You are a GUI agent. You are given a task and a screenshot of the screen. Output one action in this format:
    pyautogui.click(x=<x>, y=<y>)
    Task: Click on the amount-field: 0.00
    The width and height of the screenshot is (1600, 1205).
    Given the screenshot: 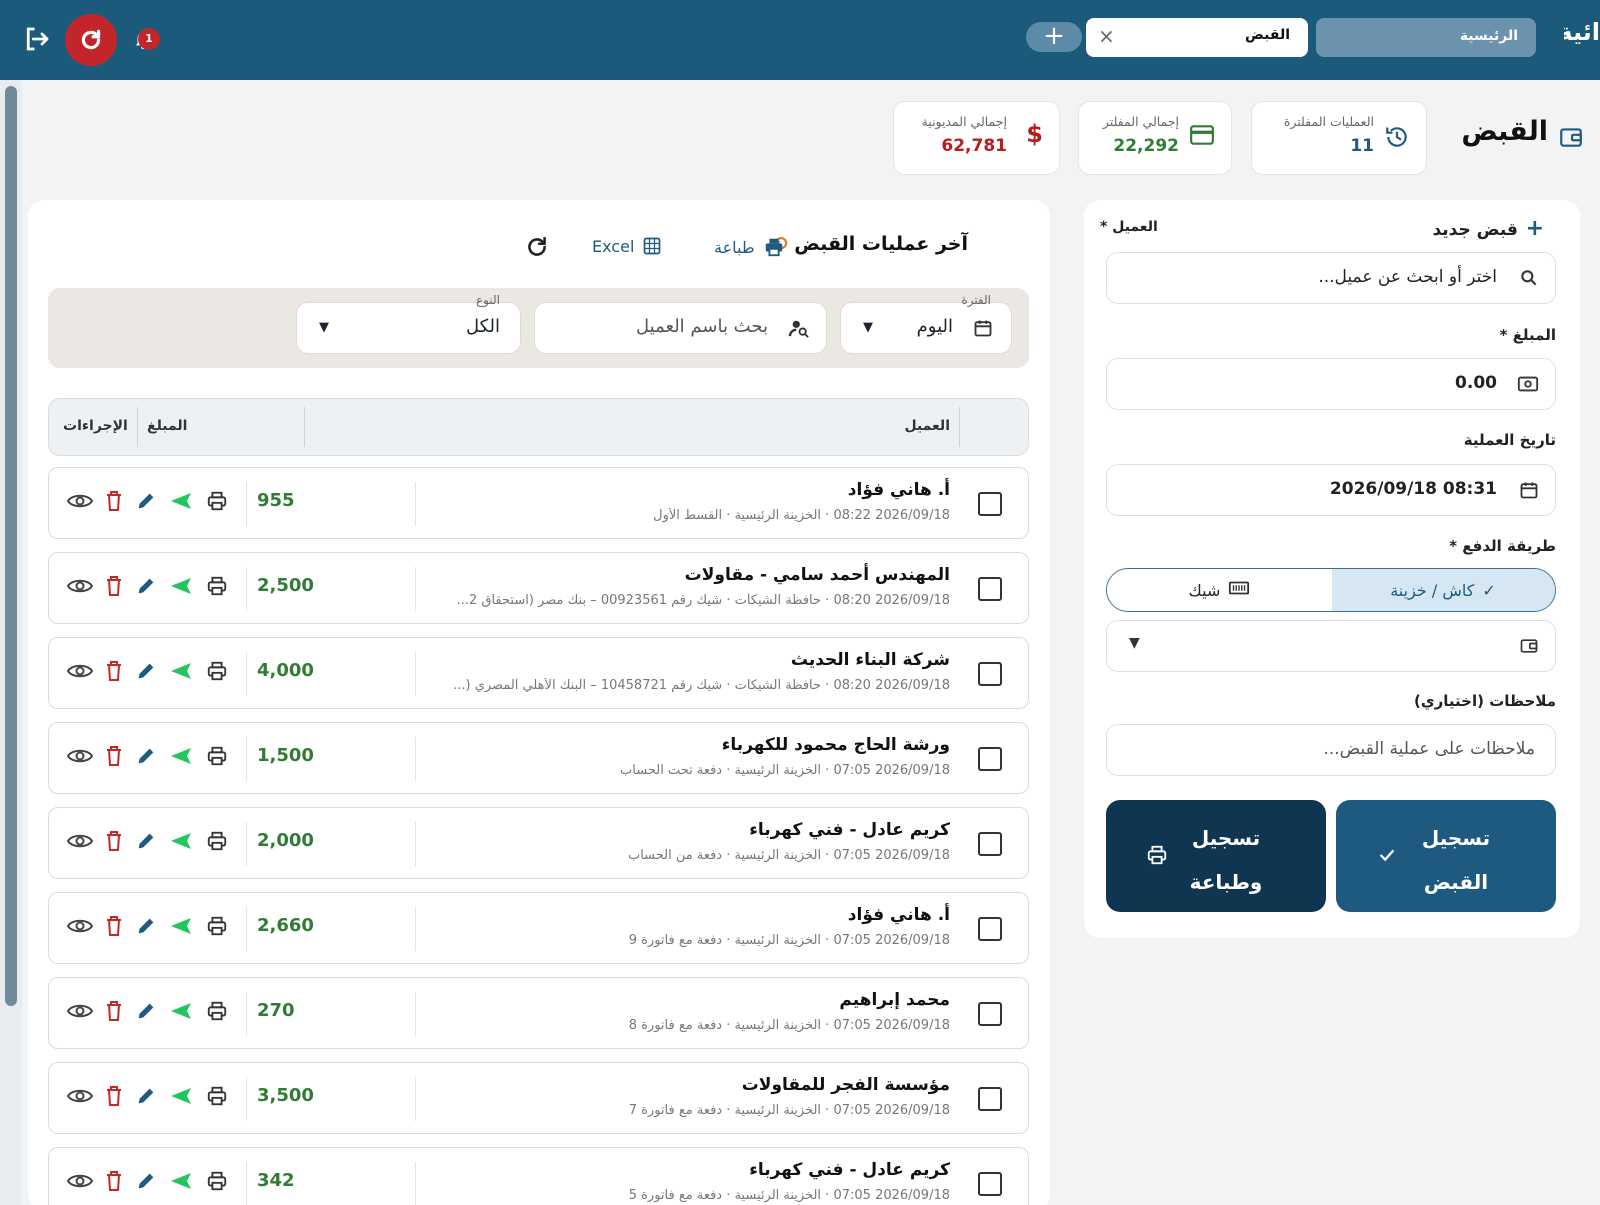 What is the action you would take?
    pyautogui.click(x=1331, y=384)
    